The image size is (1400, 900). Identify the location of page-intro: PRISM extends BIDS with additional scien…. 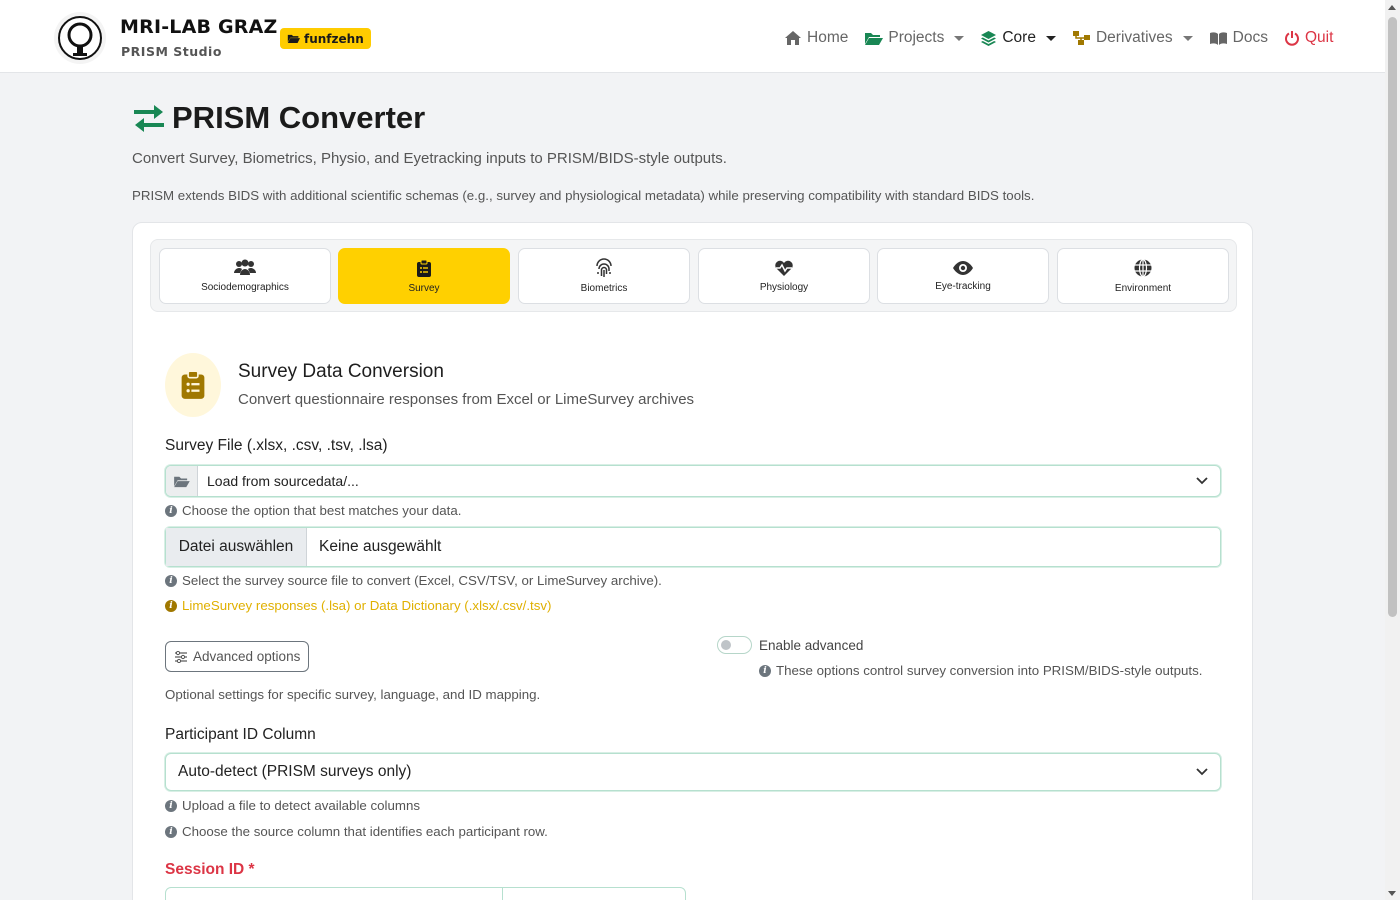
(583, 195).